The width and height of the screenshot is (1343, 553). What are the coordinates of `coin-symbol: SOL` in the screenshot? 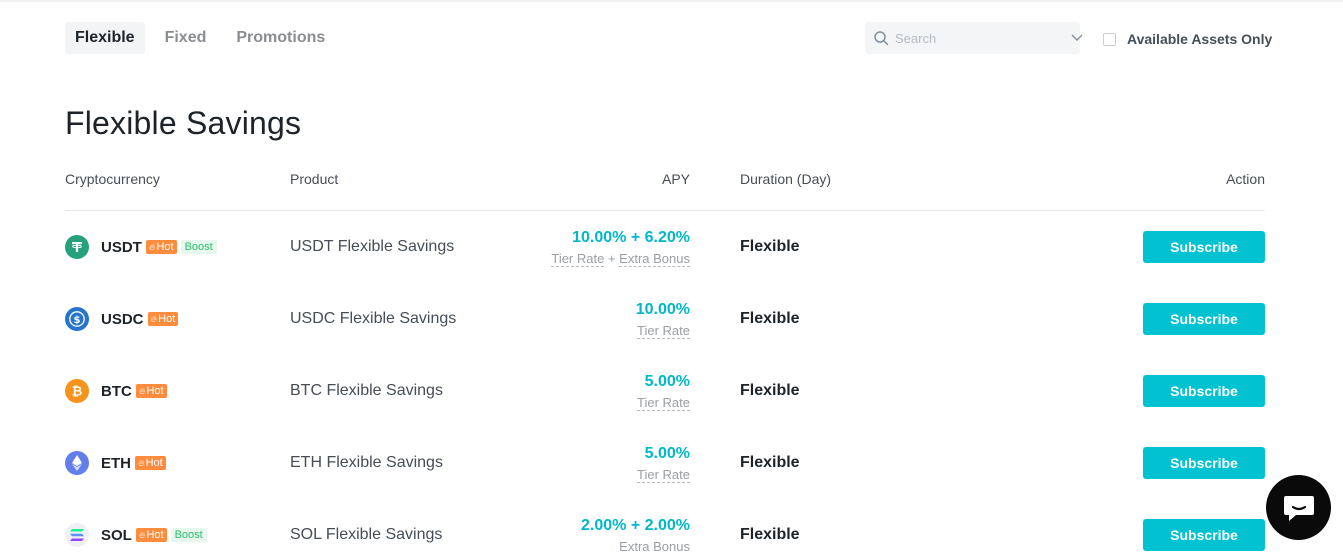 It's located at (116, 535).